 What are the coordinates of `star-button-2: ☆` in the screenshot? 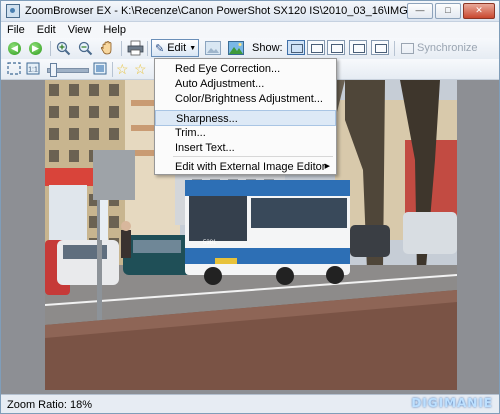 It's located at (140, 69).